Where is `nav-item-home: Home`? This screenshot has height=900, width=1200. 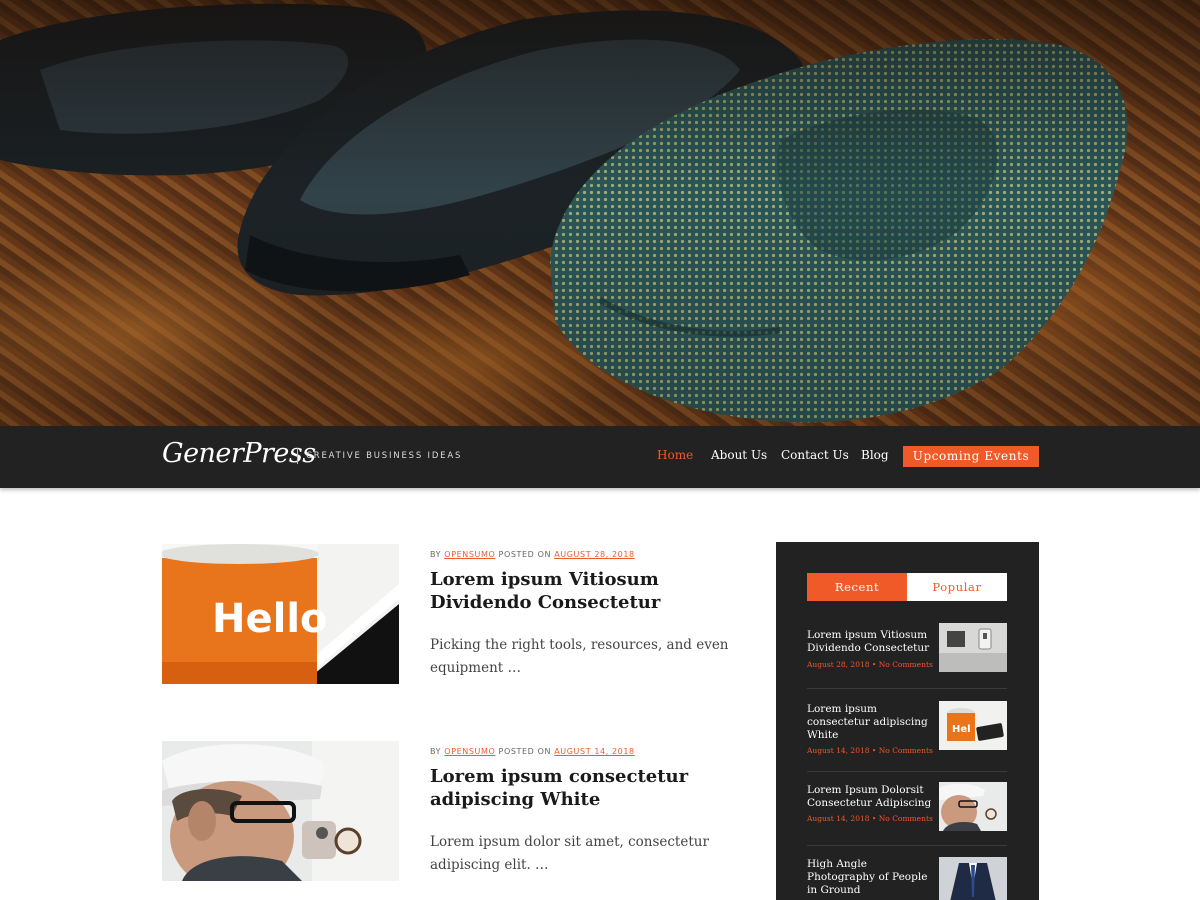
nav-item-home: Home is located at coordinates (675, 455).